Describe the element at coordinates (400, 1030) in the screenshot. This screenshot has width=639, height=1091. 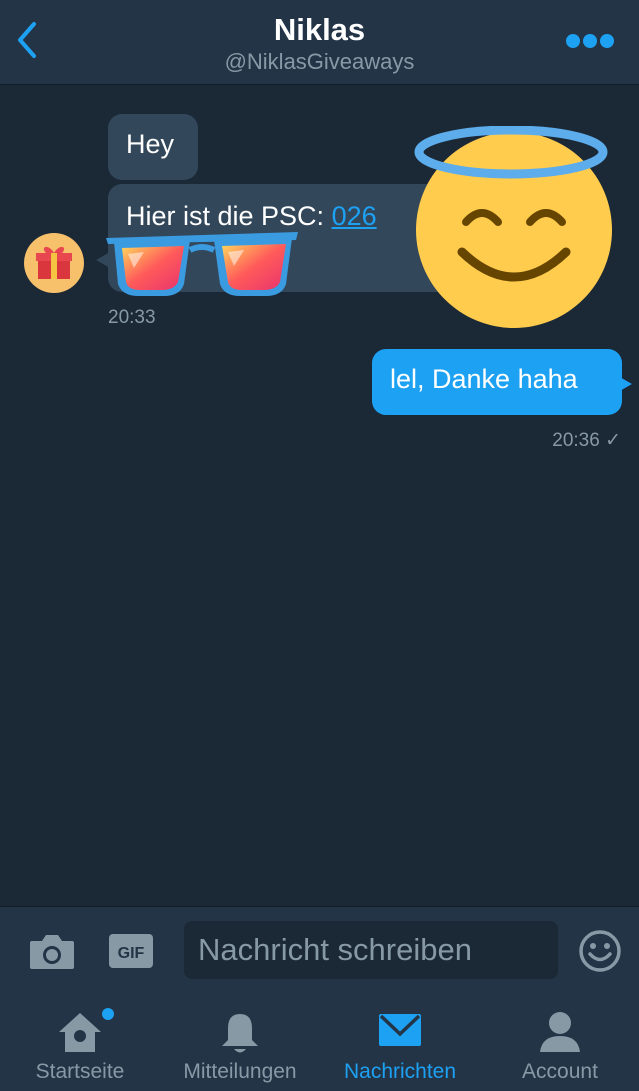
I see `envelope-icon` at that location.